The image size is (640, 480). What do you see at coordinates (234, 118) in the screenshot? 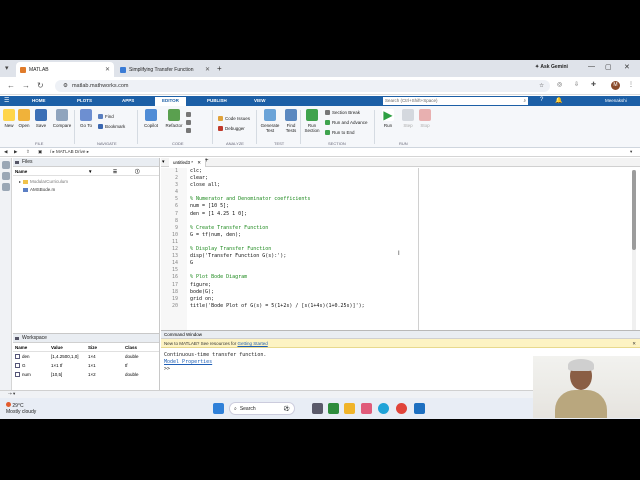
I see `code-issues-button: Code Issues` at bounding box center [234, 118].